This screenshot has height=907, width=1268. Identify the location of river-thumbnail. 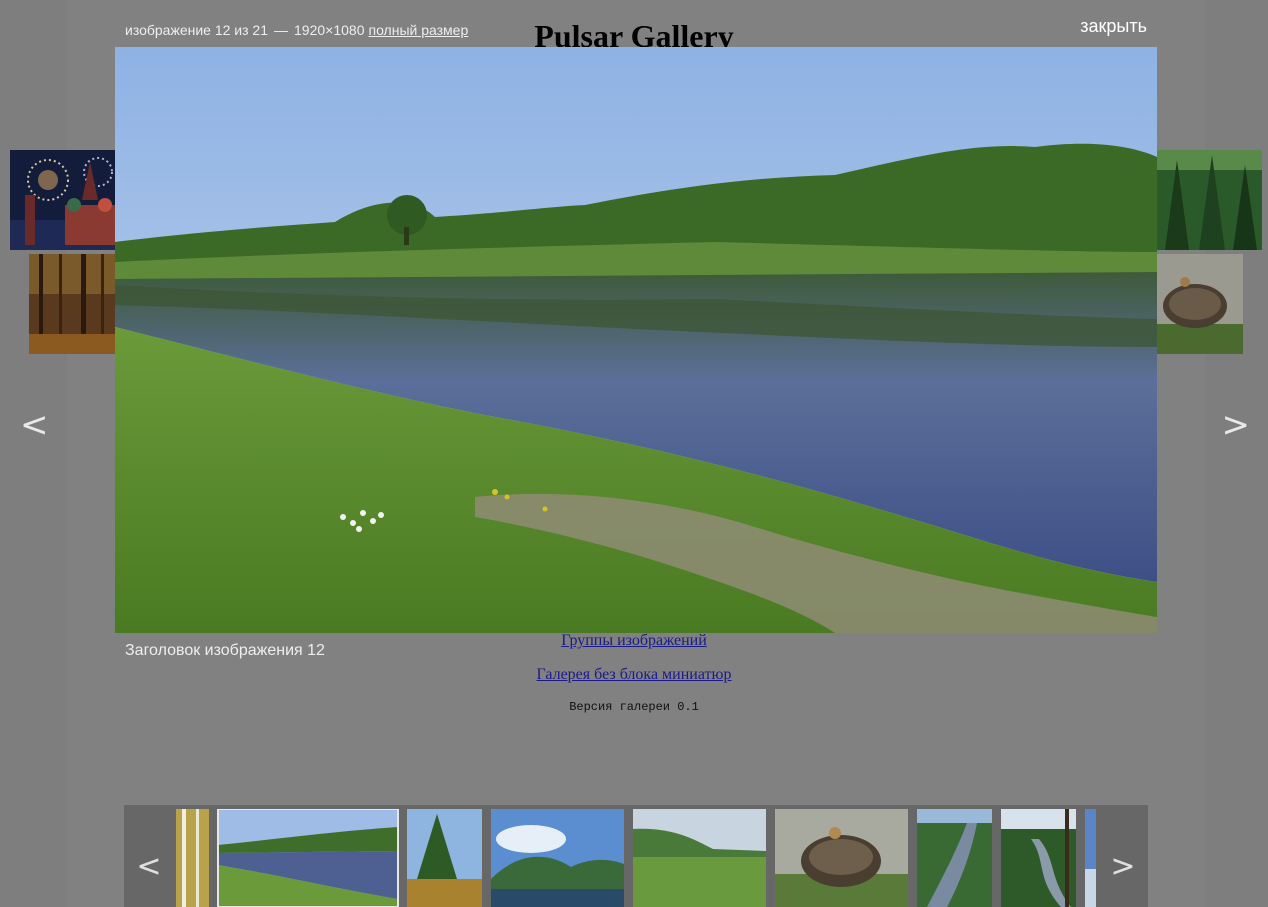
(308, 858).